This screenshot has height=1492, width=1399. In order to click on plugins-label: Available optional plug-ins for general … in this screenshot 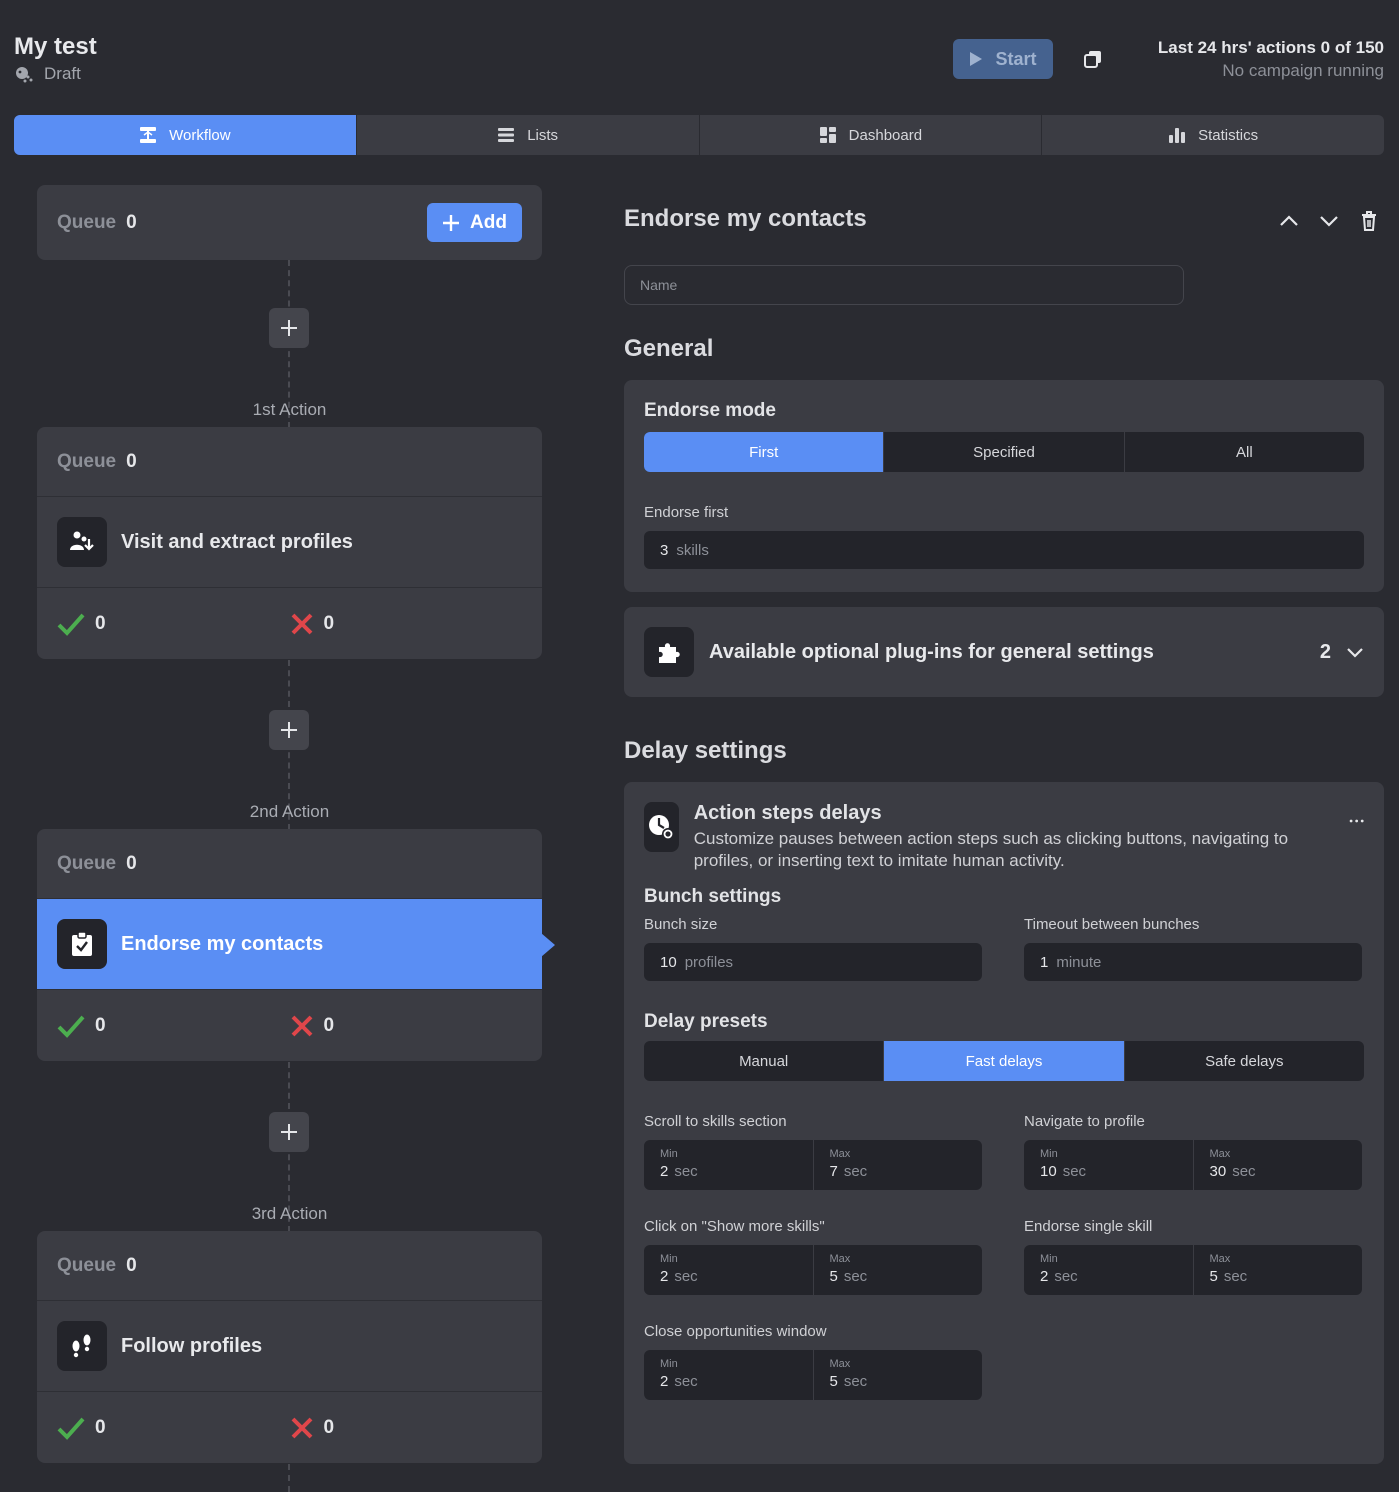, I will do `click(931, 651)`.